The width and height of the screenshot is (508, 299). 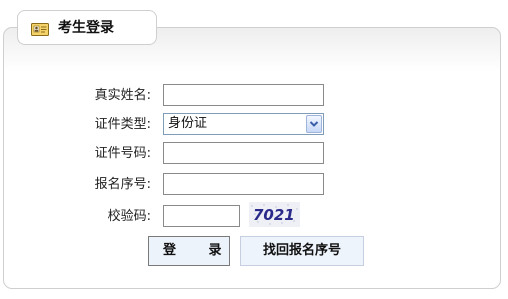 I want to click on login-button: 登 录, so click(x=189, y=251).